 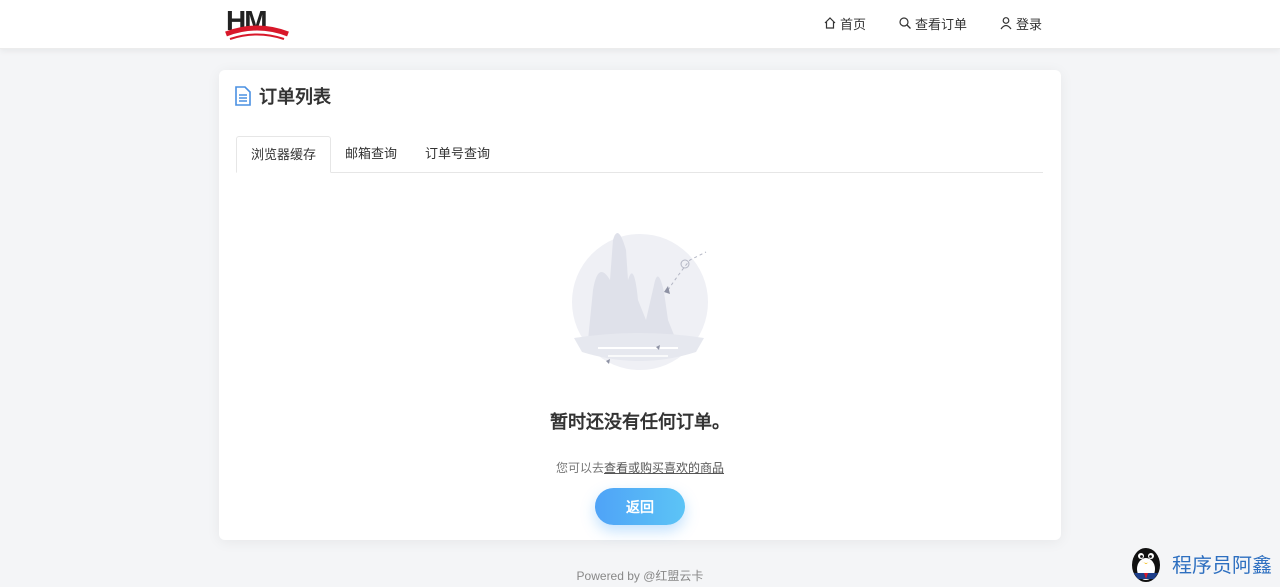 I want to click on tab-browser-cache: 浏览器缓存, so click(x=284, y=154).